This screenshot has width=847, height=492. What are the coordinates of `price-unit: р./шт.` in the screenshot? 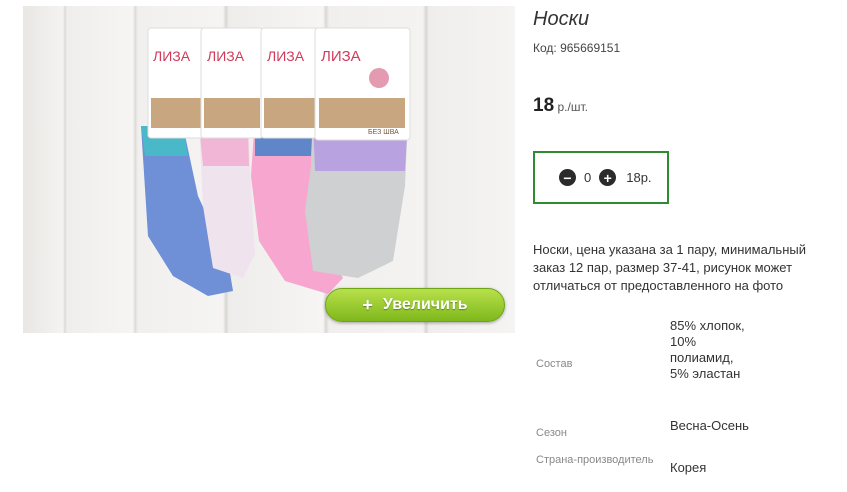 It's located at (572, 107).